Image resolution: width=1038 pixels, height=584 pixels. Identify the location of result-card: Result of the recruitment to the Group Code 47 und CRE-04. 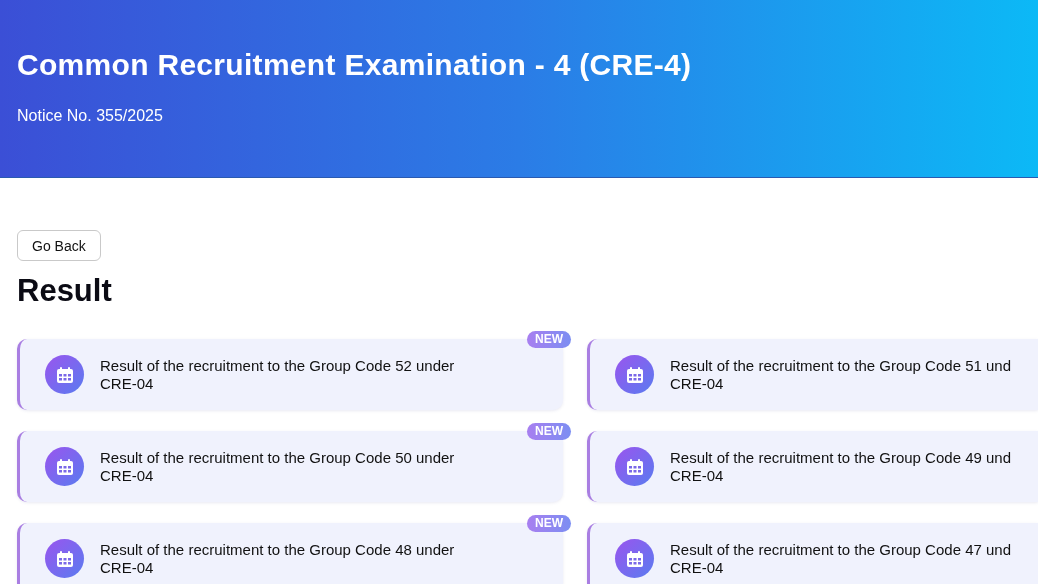
(812, 553).